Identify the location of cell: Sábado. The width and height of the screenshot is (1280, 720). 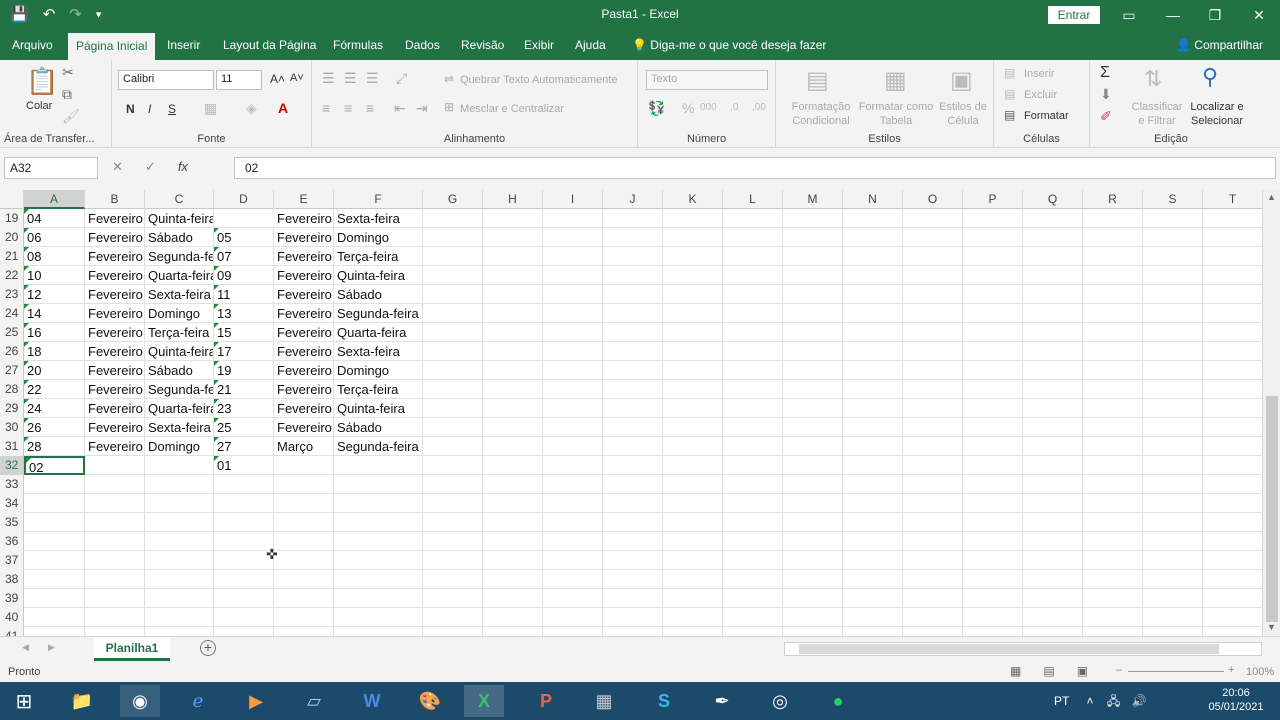
(179, 237).